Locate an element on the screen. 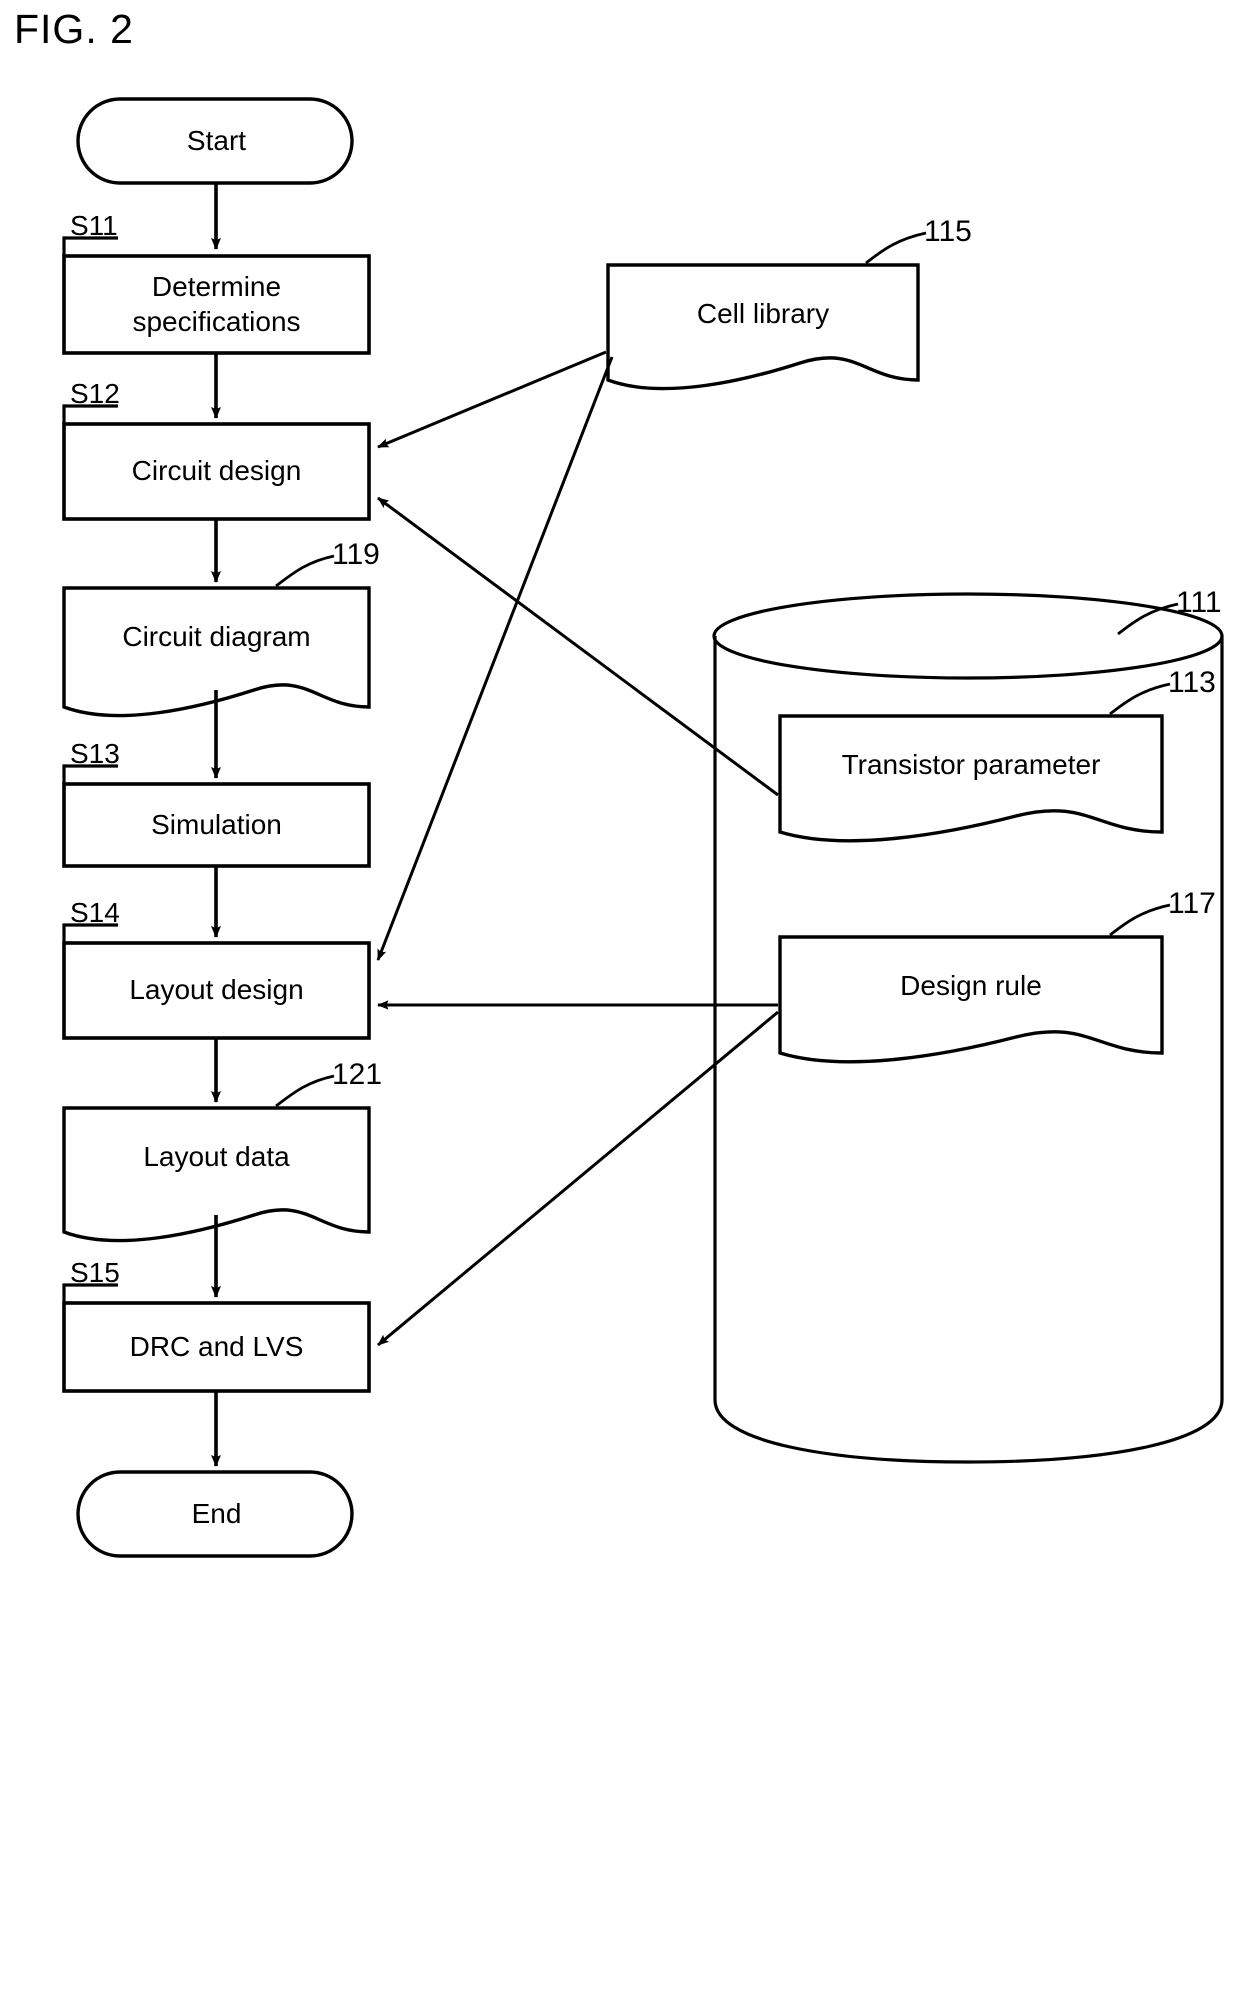  shape-s15-box is located at coordinates (216, 1347).